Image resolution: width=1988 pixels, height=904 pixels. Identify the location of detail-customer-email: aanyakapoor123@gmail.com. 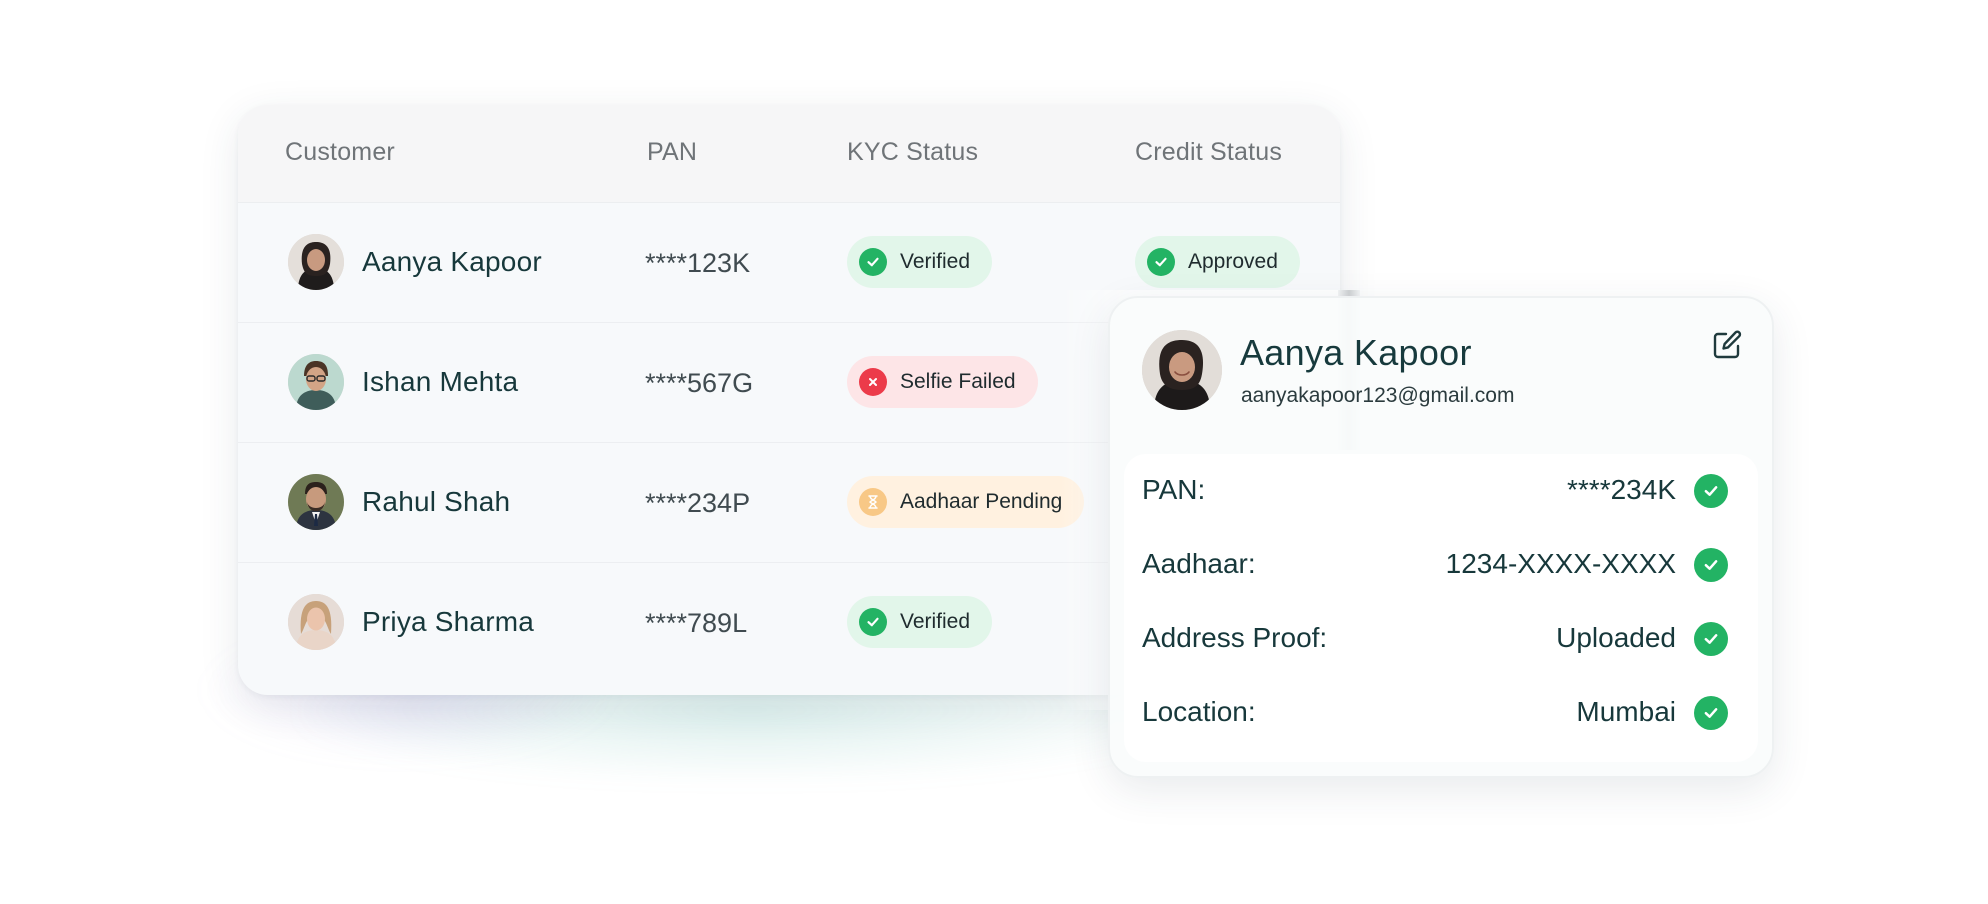
(1377, 396).